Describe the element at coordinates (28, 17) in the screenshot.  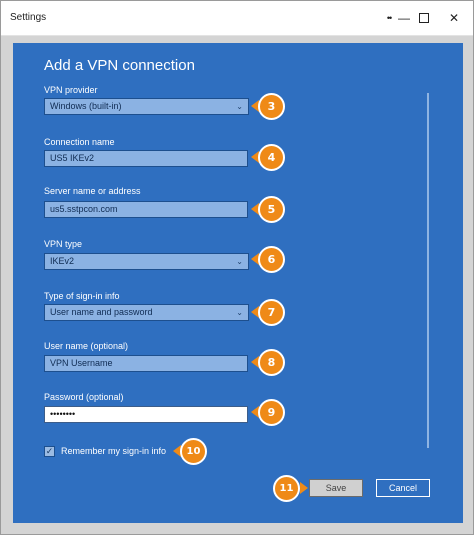
I see `window-title: Settings` at that location.